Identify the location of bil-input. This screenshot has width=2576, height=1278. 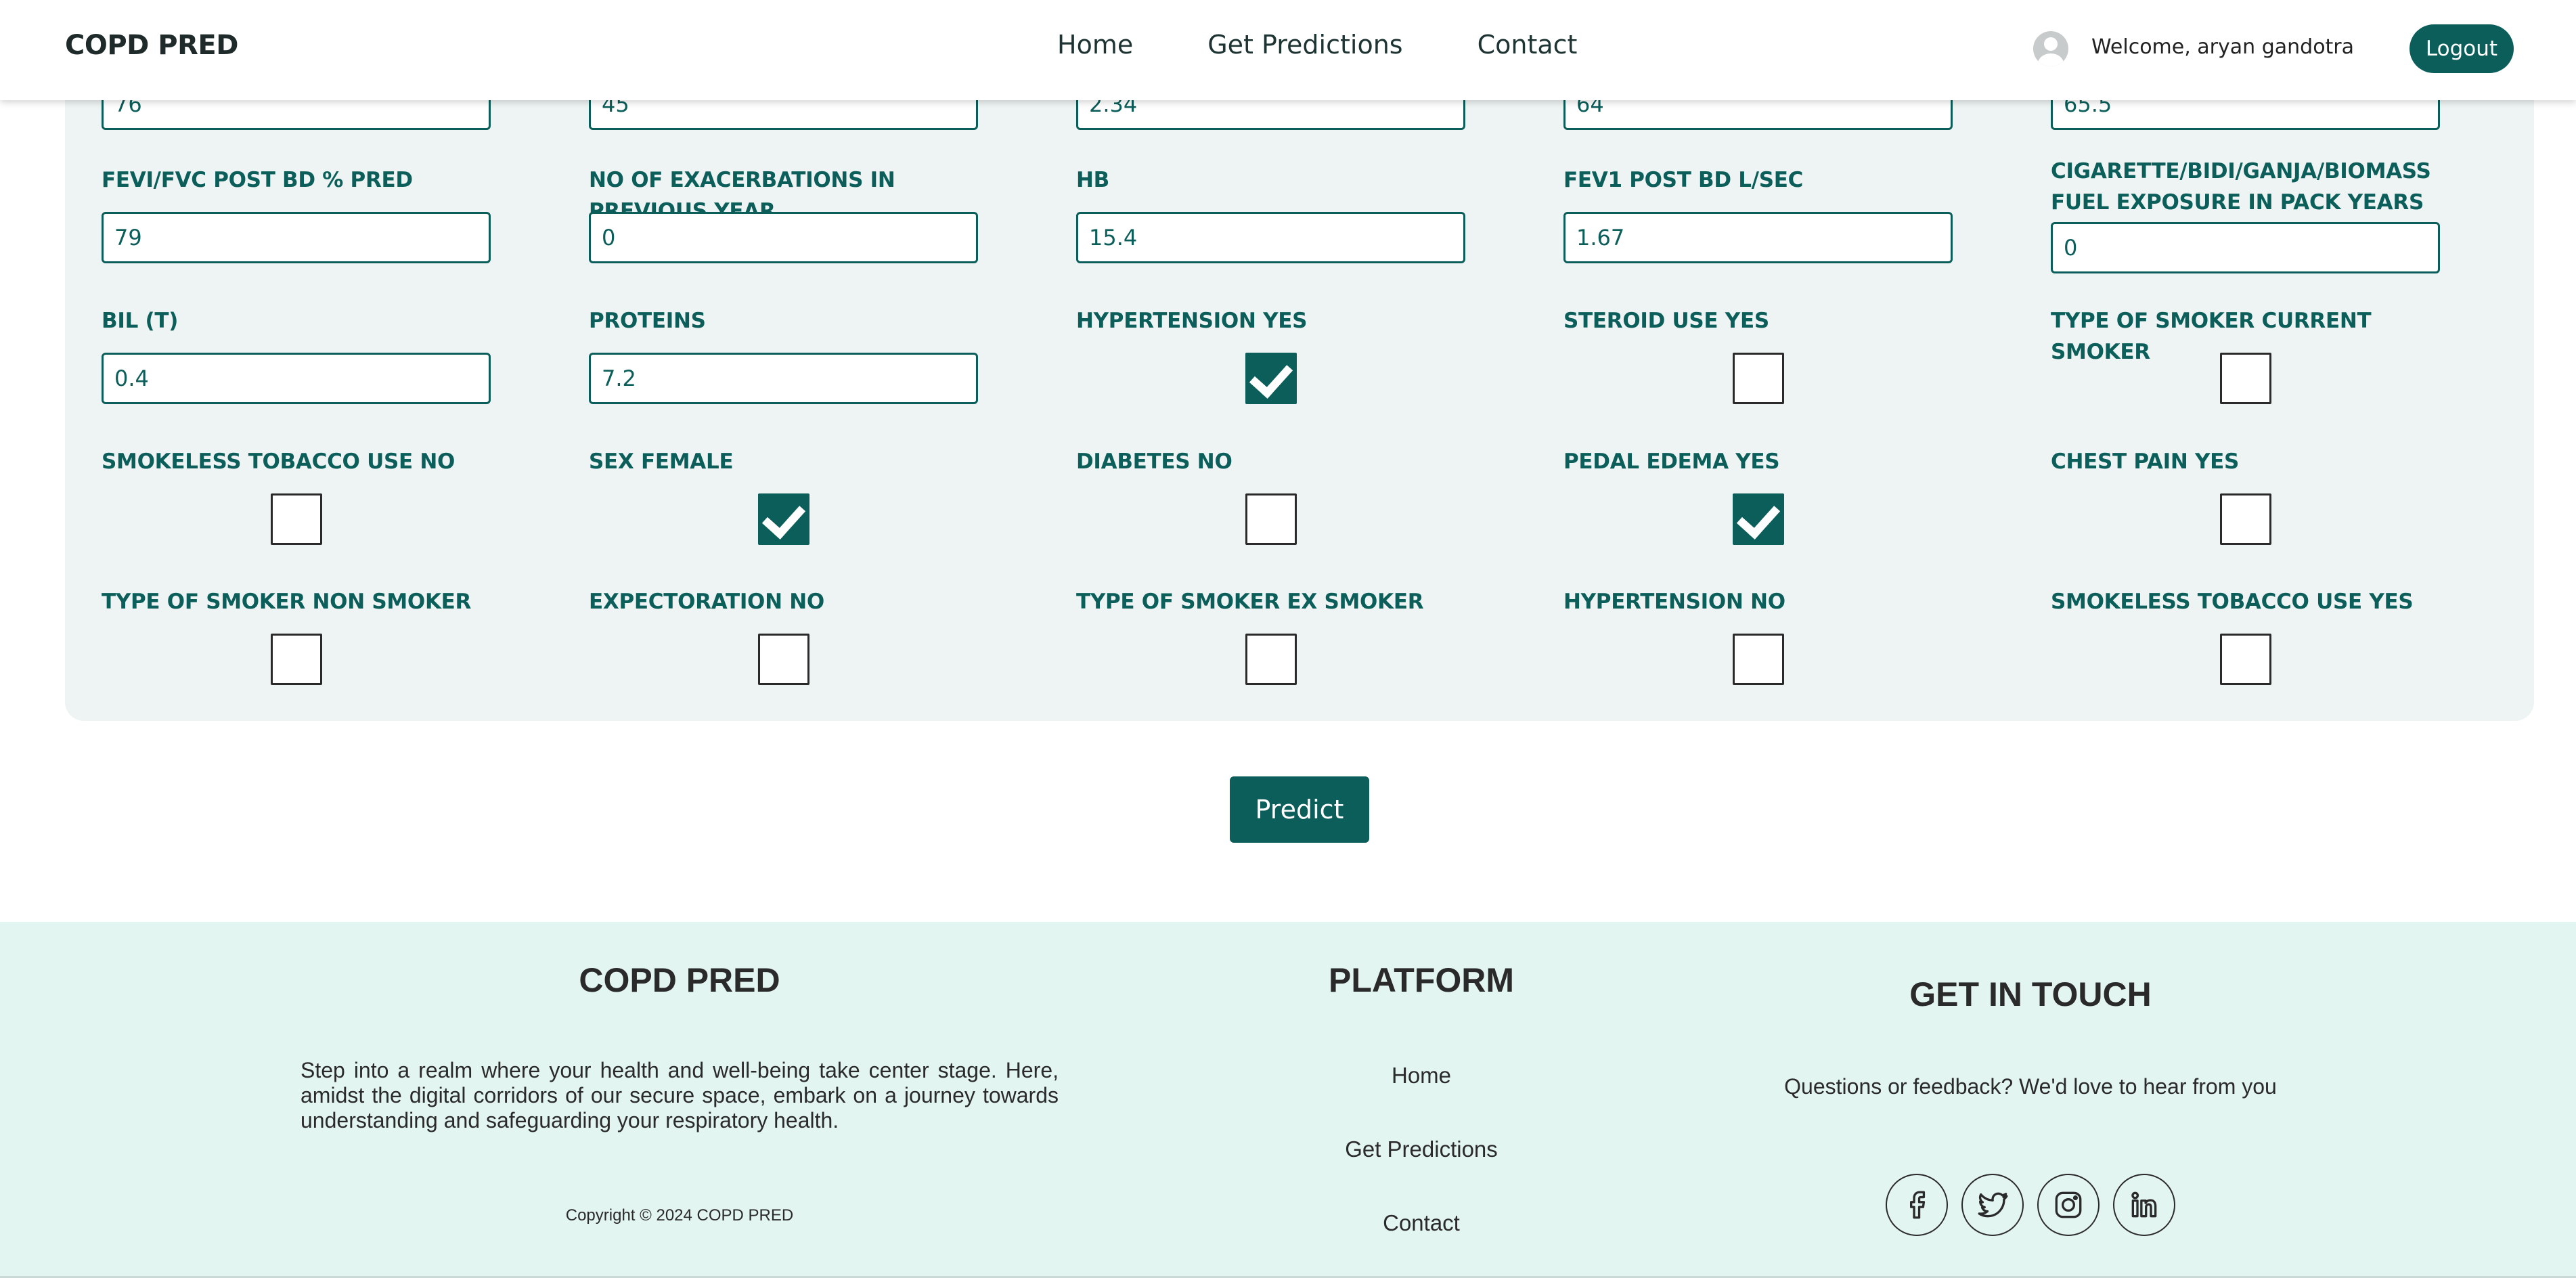
(296, 378).